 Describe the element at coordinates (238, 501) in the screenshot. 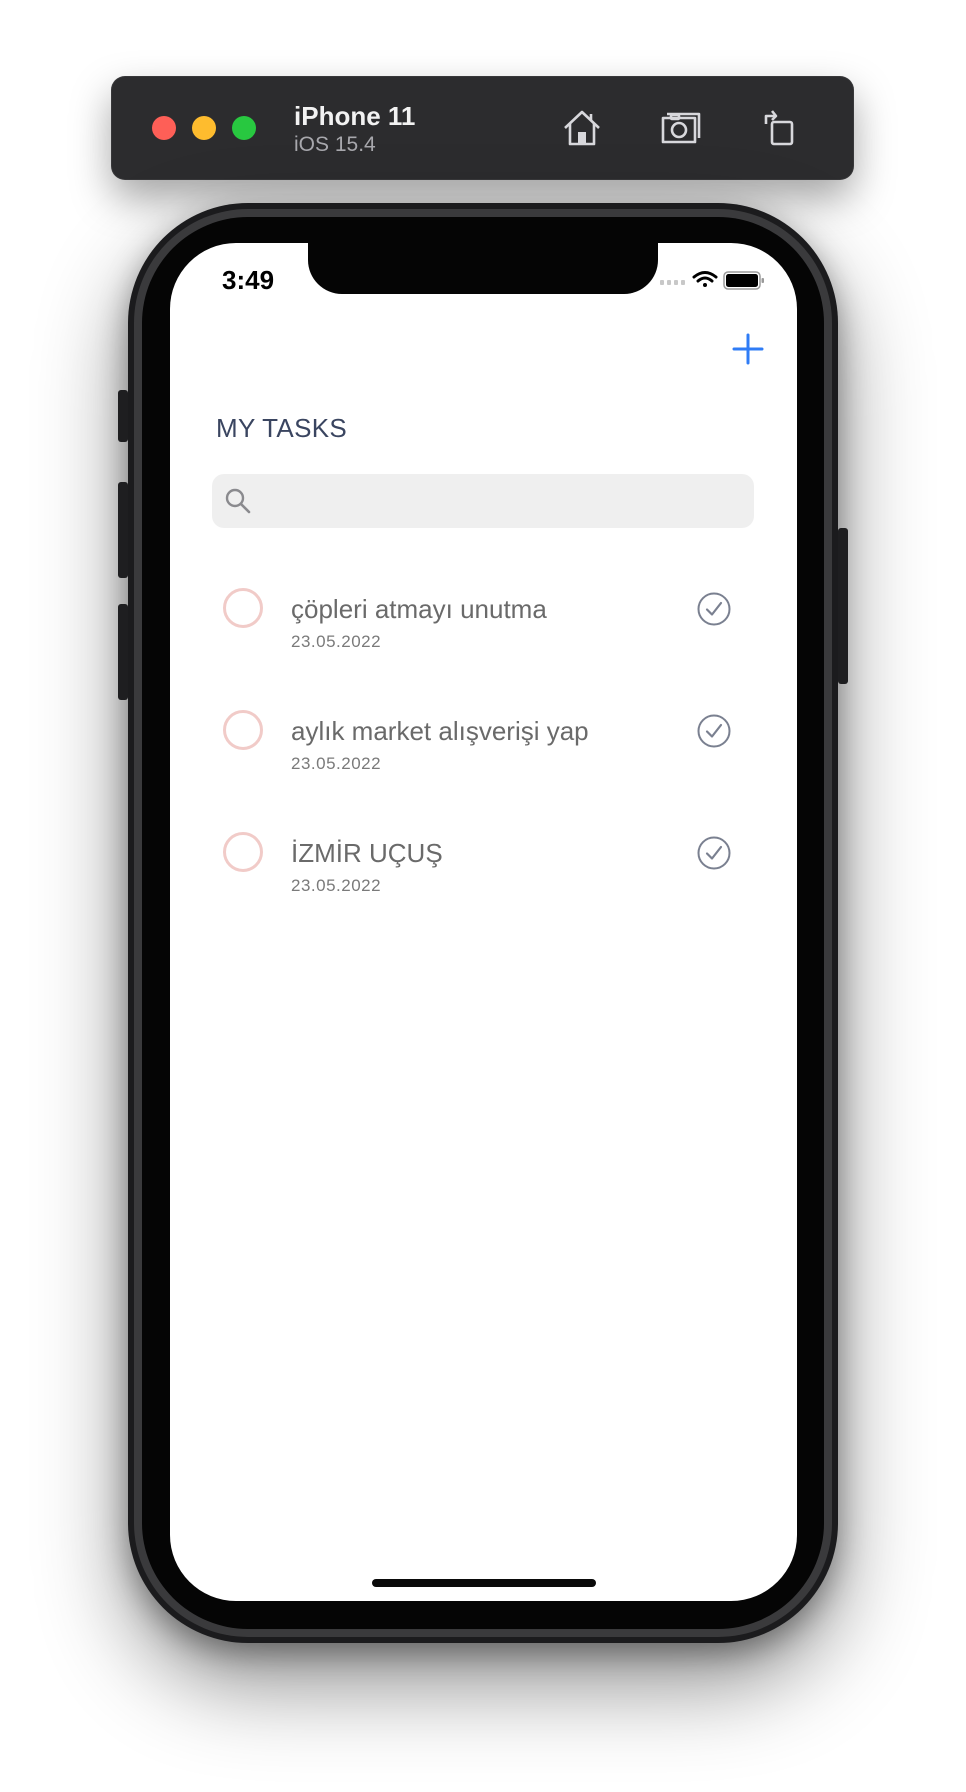

I see `search-icon` at that location.